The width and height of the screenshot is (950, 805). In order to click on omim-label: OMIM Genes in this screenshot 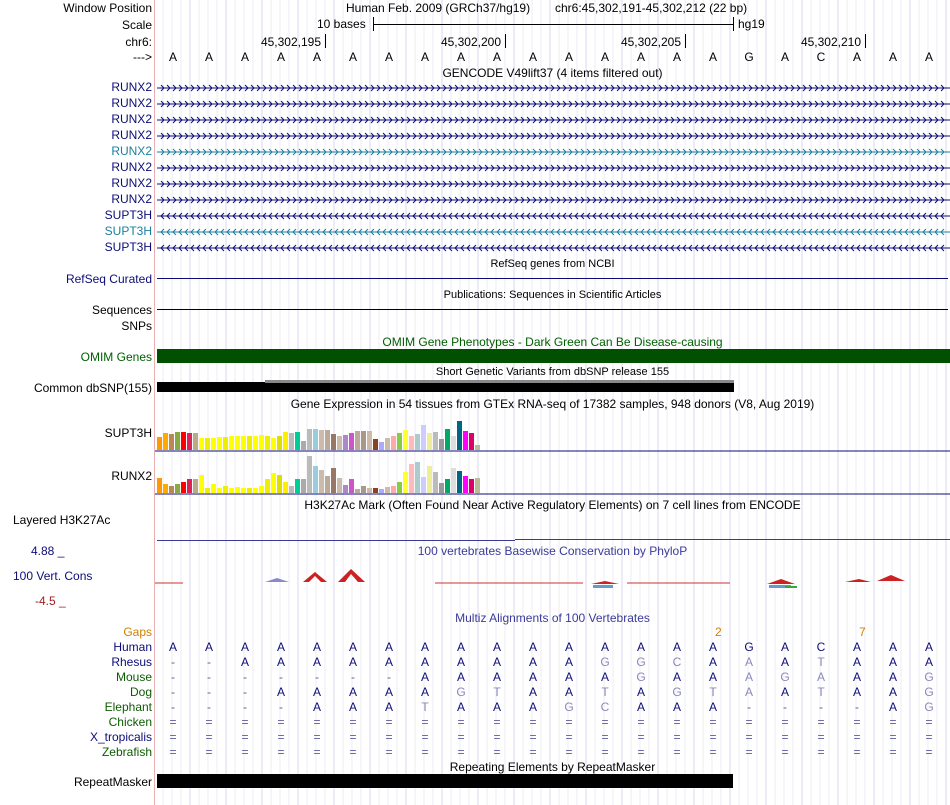, I will do `click(76, 357)`.